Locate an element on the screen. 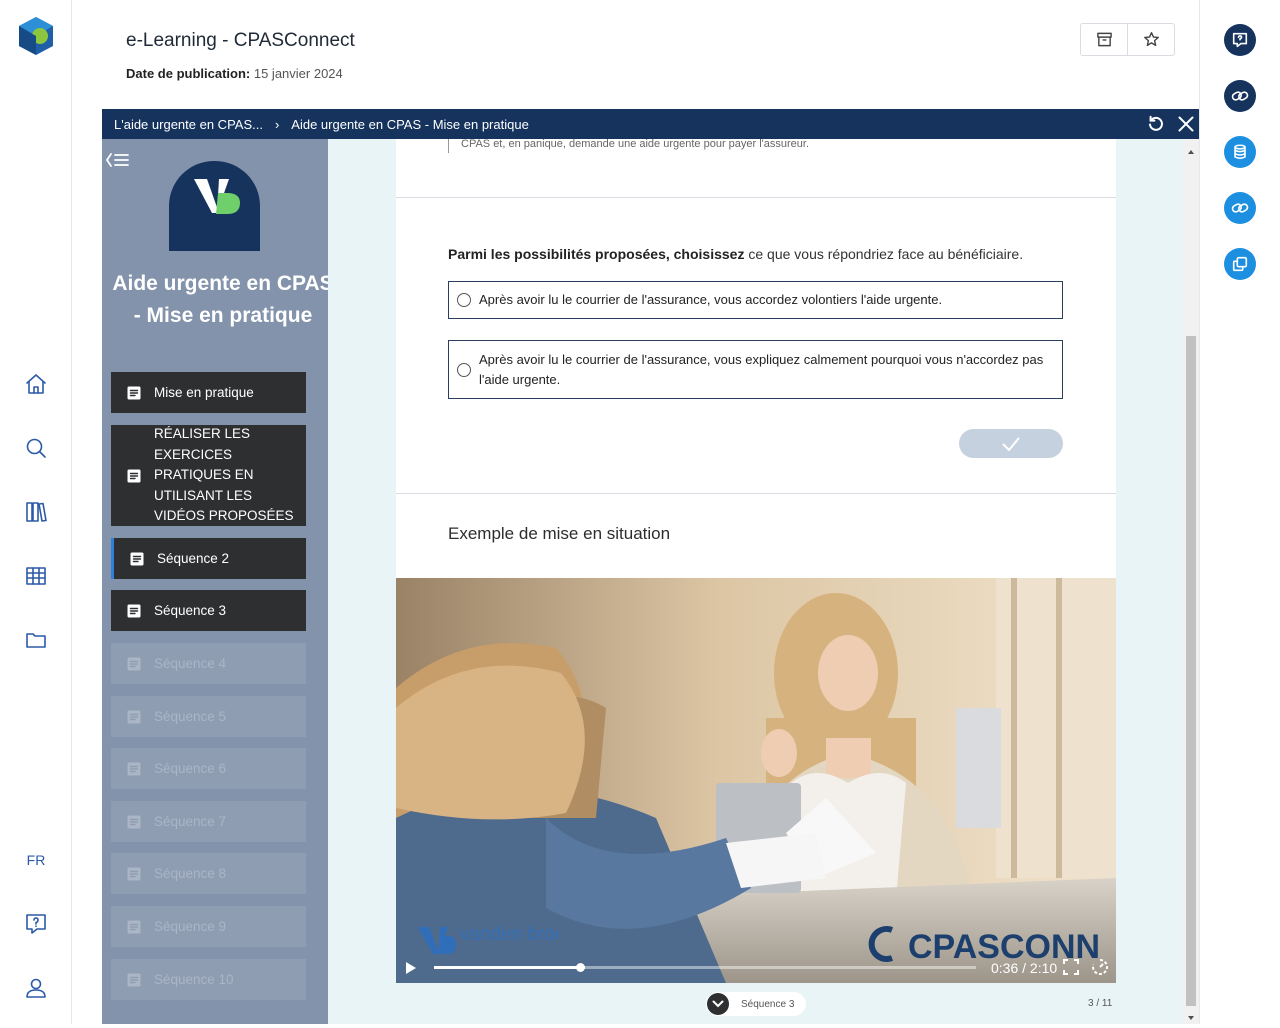 This screenshot has width=1280, height=1028. video-progress-fill is located at coordinates (507, 967).